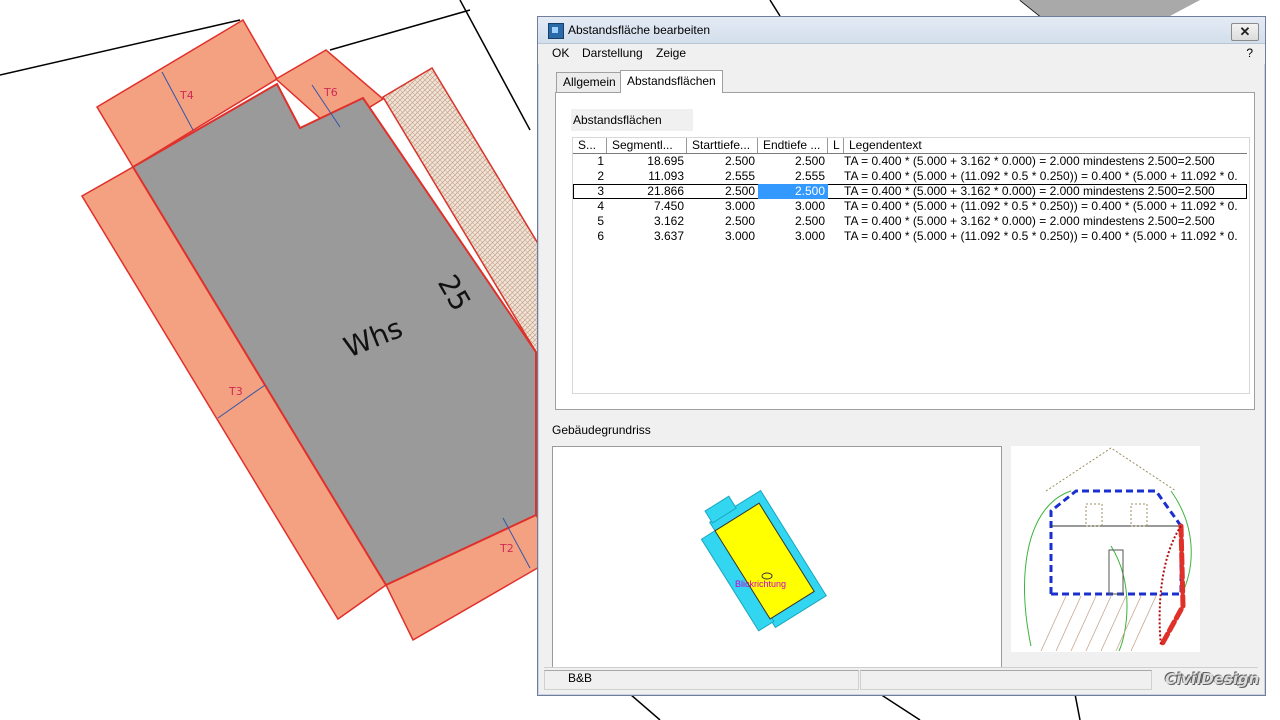 The height and width of the screenshot is (720, 1280). Describe the element at coordinates (760, 584) in the screenshot. I see `blickrichtung-label: Blickrichtung` at that location.